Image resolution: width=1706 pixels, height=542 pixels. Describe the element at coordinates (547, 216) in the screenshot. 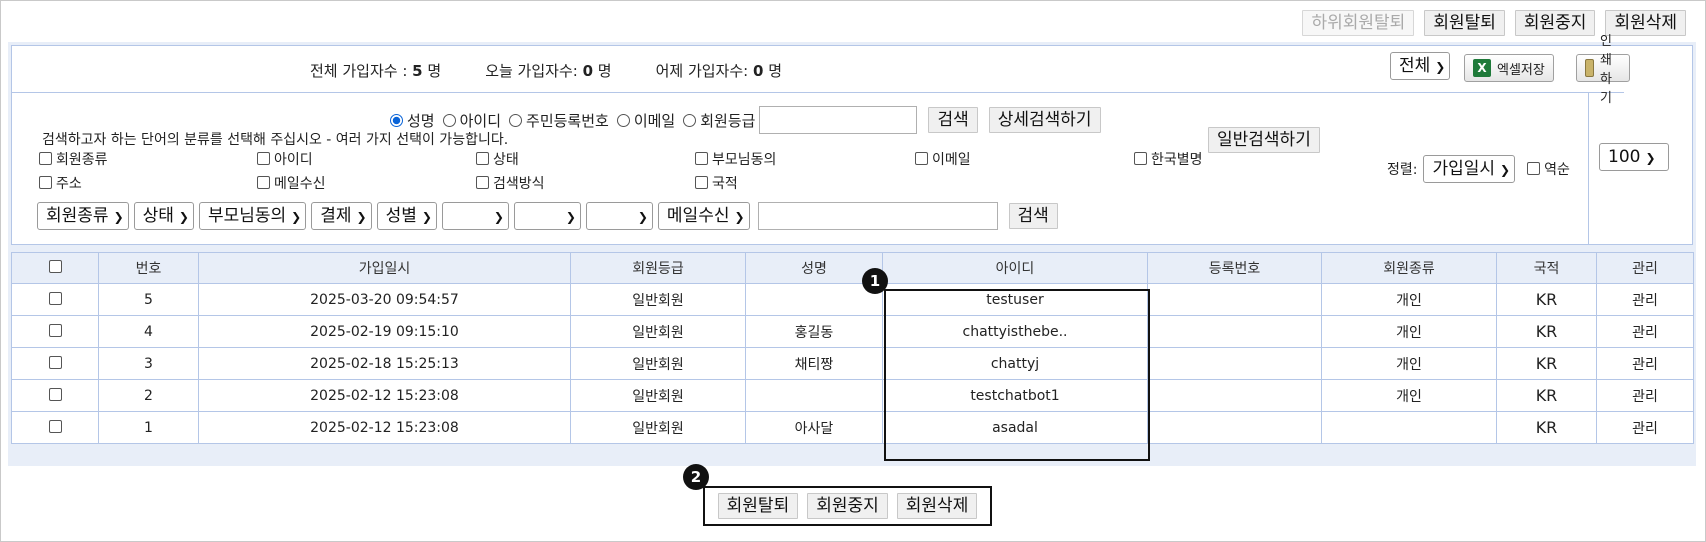

I see `filter-empty-select-2: ❯` at that location.